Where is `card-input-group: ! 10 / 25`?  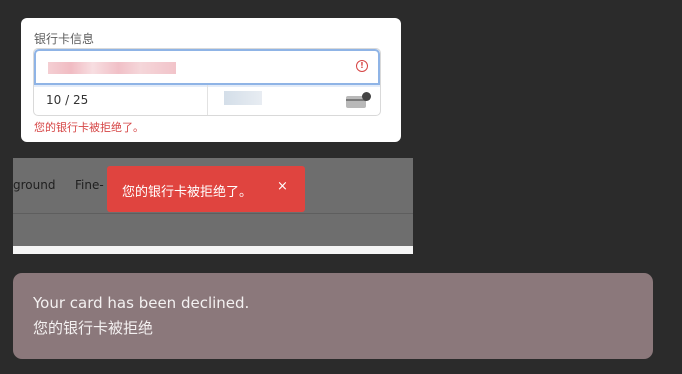 card-input-group: ! 10 / 25 is located at coordinates (207, 82).